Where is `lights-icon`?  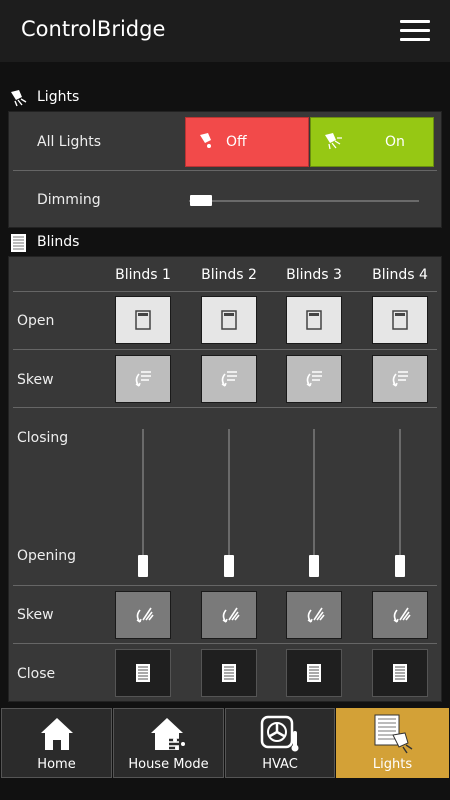 lights-icon is located at coordinates (393, 734).